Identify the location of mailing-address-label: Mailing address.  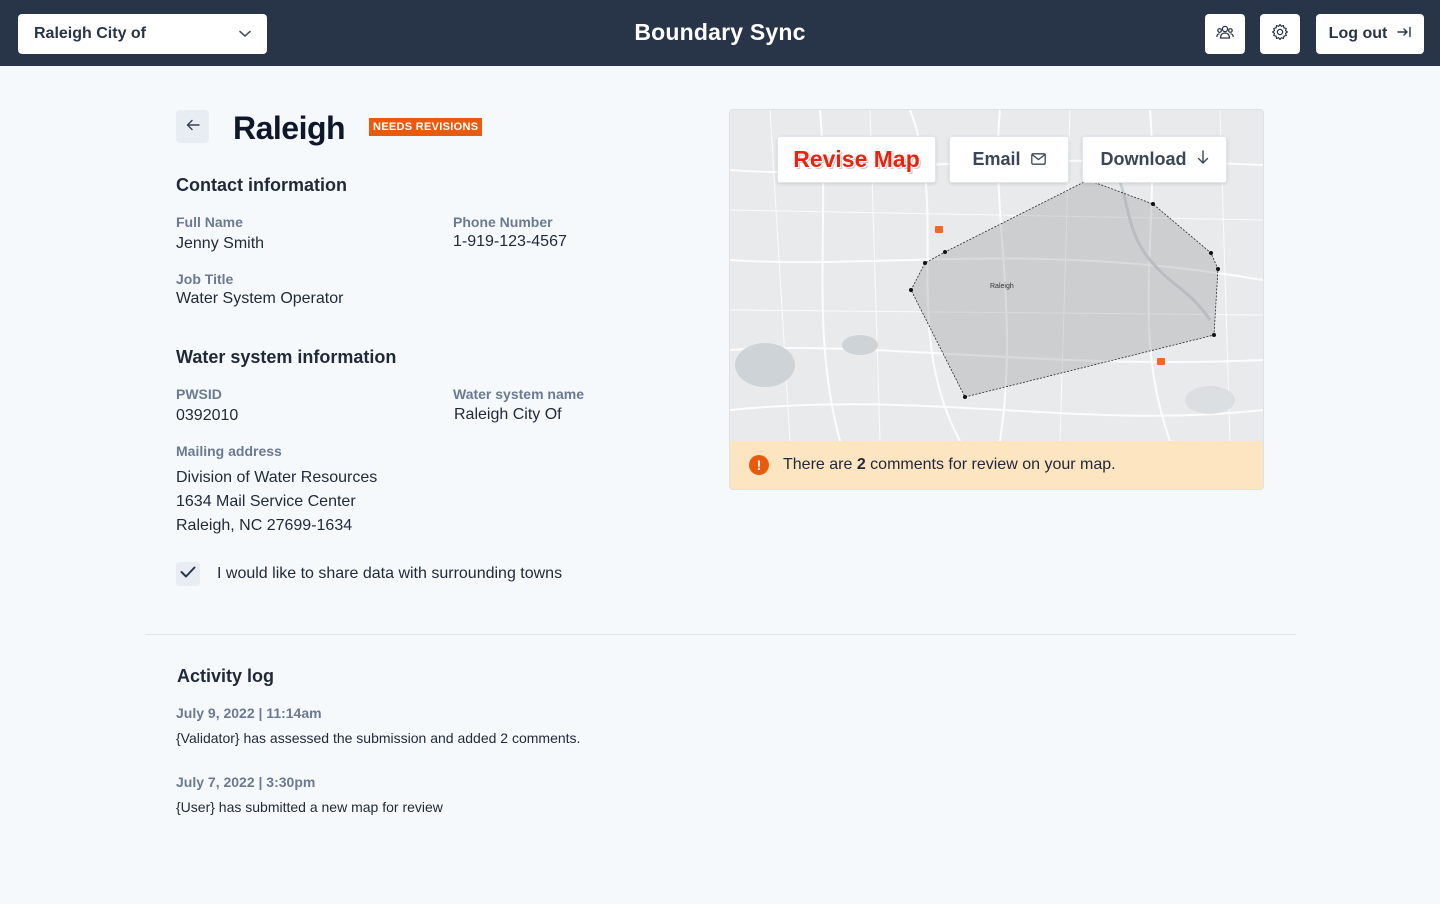
(229, 451).